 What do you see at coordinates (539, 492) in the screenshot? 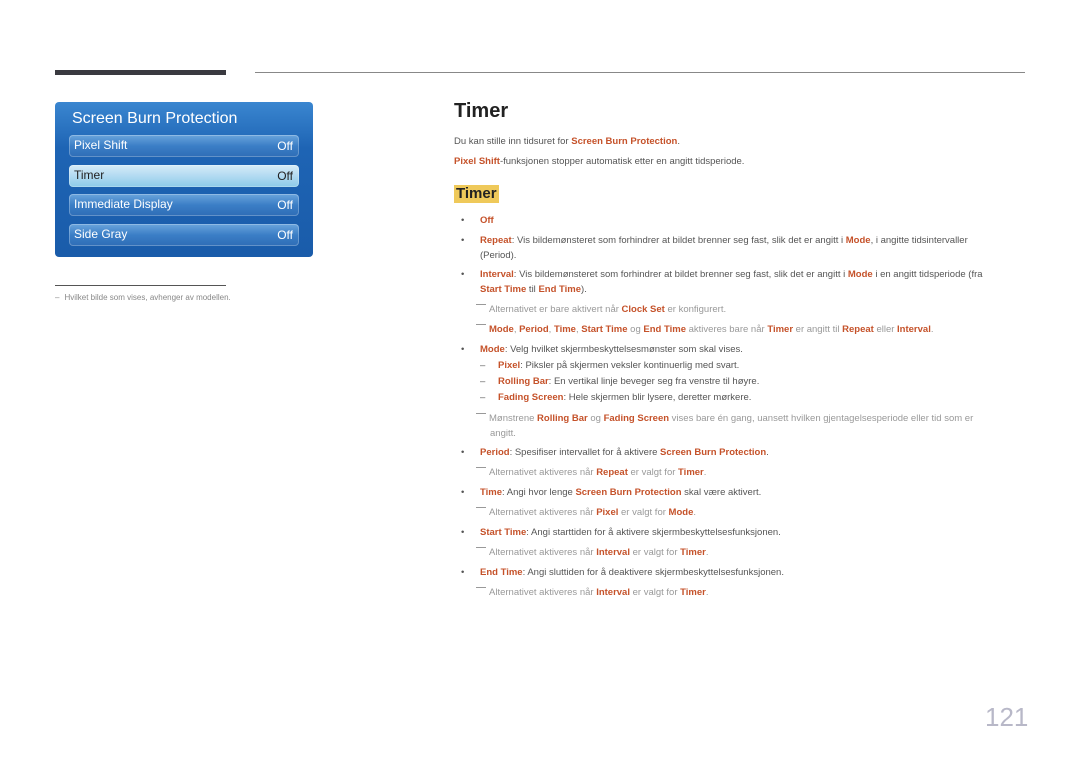
I see `text: : Angi hvor lenge` at bounding box center [539, 492].